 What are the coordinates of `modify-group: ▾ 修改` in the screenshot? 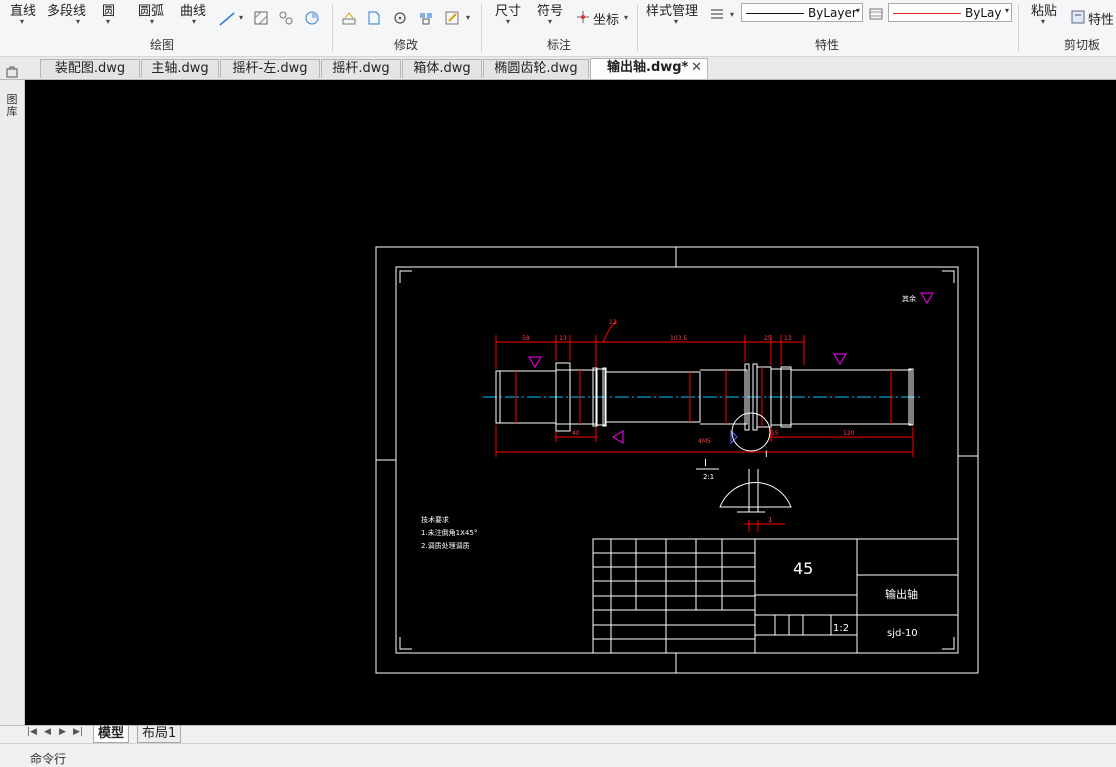 It's located at (407, 28).